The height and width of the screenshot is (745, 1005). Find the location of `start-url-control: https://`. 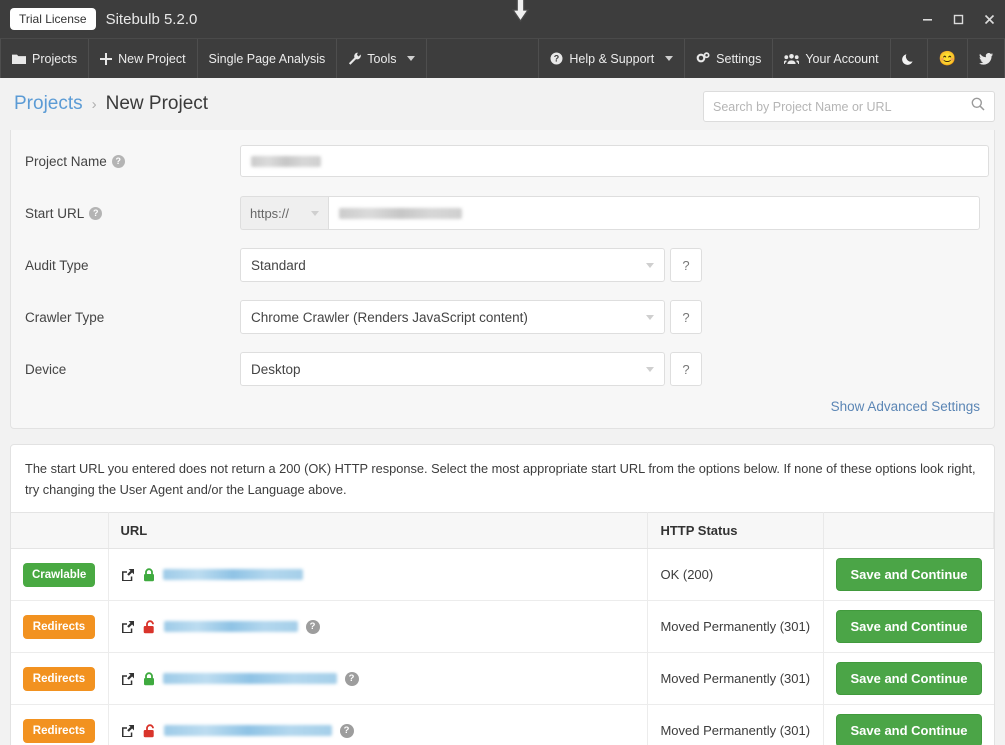

start-url-control: https:// is located at coordinates (610, 213).